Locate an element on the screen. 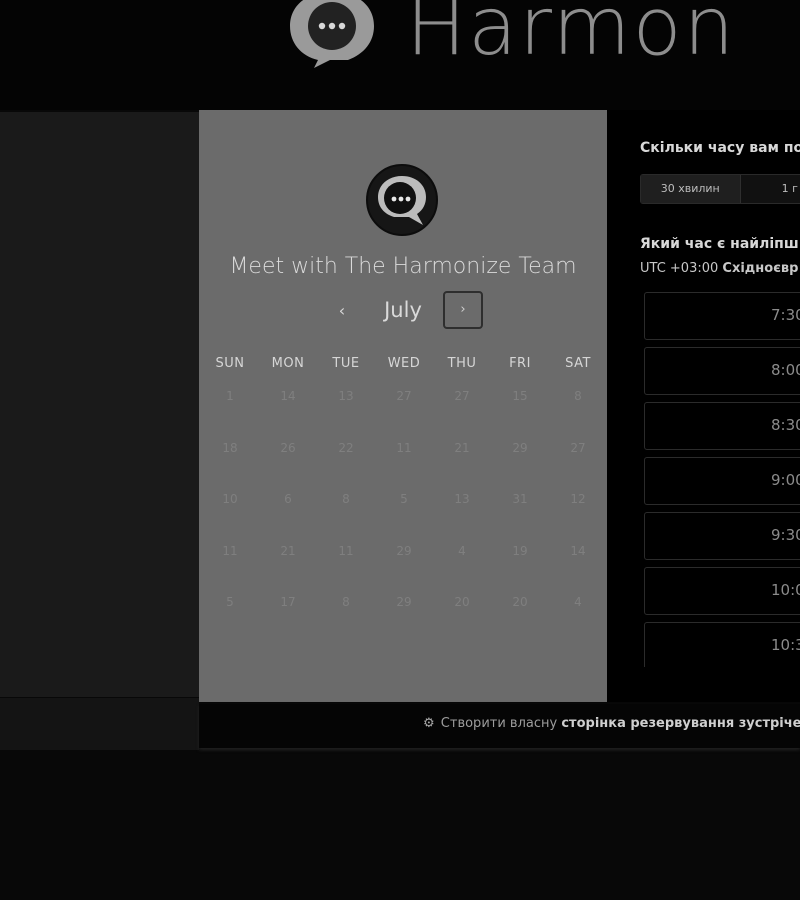  meeting-title: Meet with The Harmonize Team is located at coordinates (403, 266).